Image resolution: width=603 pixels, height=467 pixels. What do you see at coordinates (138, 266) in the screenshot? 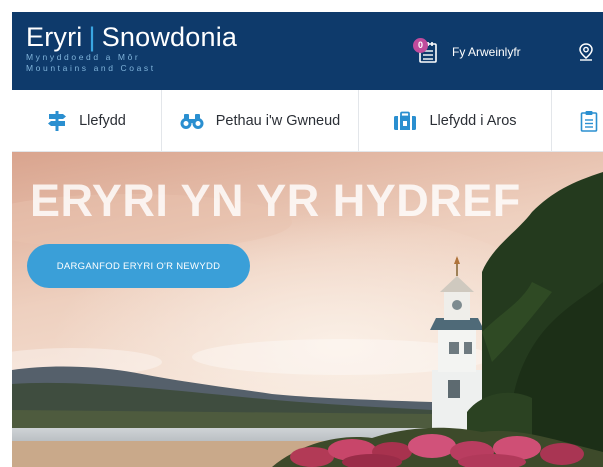
I see `discover-button: DARGANFOD ERYRI O'R NEWYDD` at bounding box center [138, 266].